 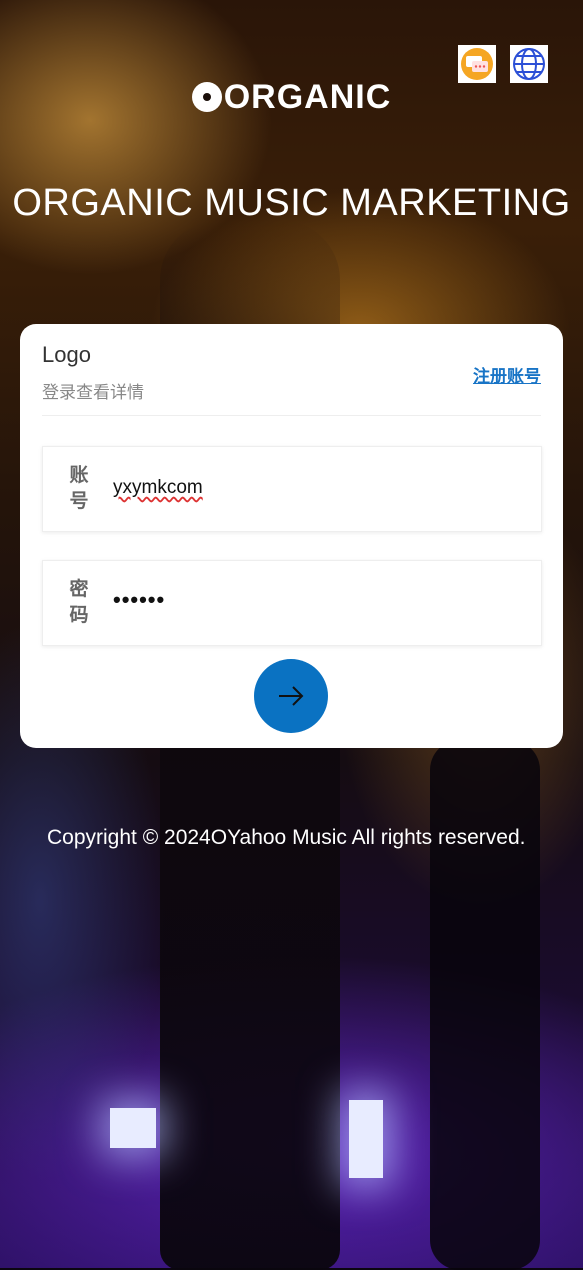 What do you see at coordinates (158, 488) in the screenshot?
I see `username-input: yxymkcom` at bounding box center [158, 488].